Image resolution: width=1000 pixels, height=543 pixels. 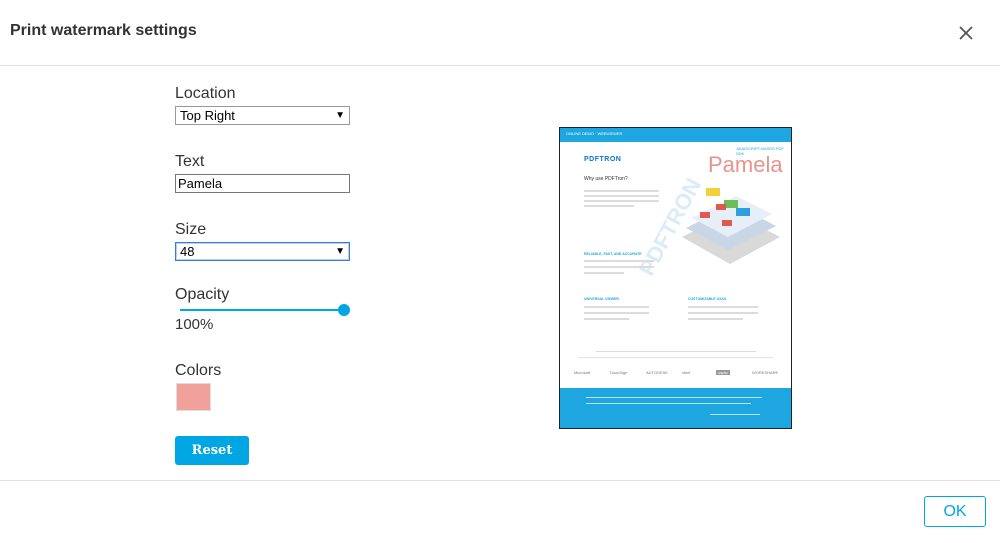 I want to click on watermark-text-input: Pamela, so click(x=262, y=183).